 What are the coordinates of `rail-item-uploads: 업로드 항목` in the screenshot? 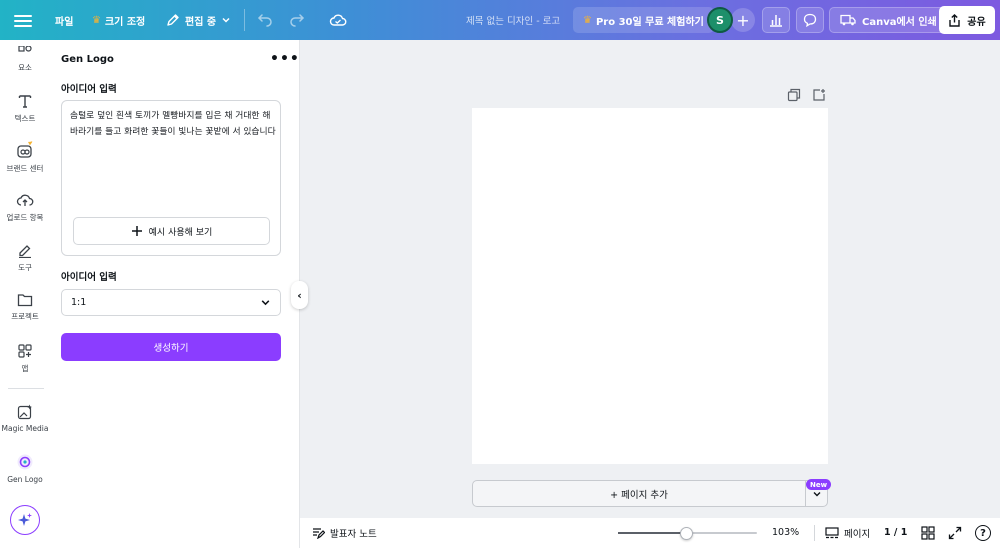 It's located at (25, 207).